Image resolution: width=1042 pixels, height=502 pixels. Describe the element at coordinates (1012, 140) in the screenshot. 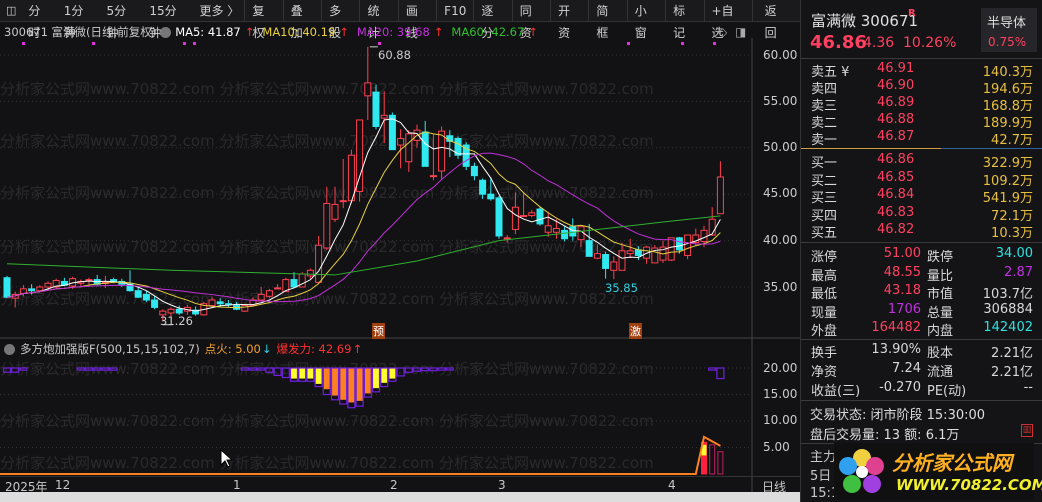

I see `ask-volume: 42.7万` at that location.